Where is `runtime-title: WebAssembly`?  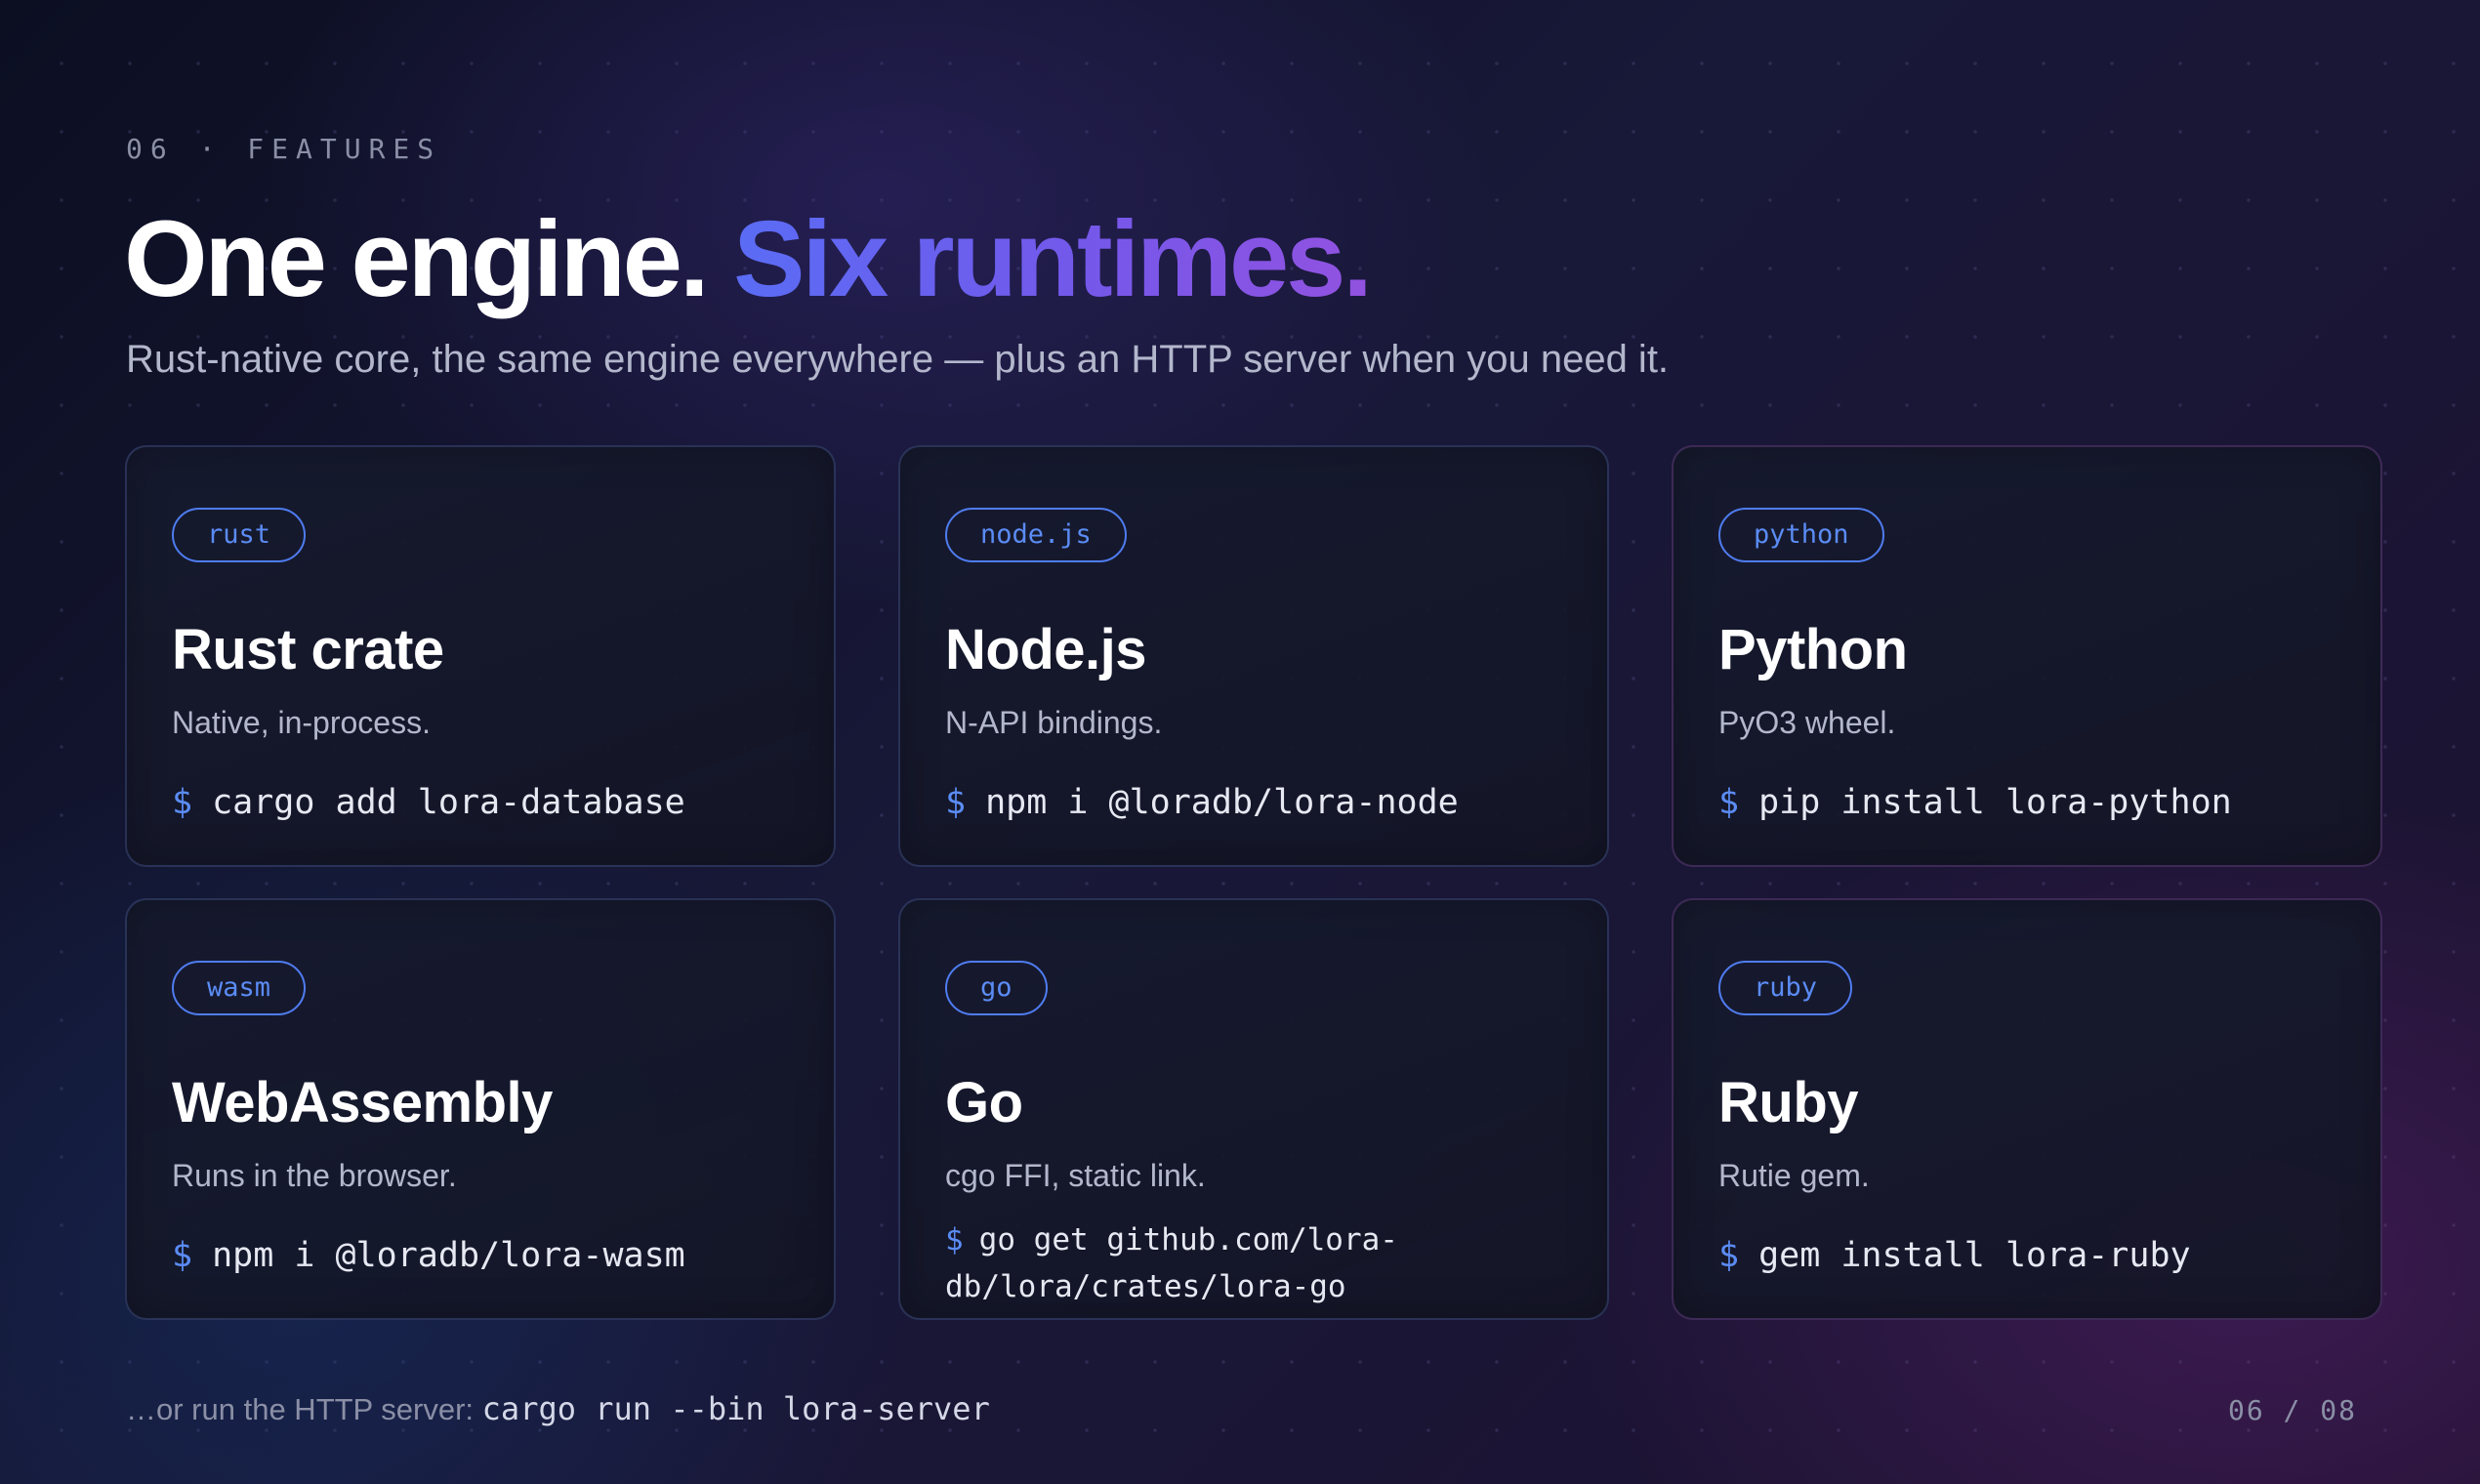 runtime-title: WebAssembly is located at coordinates (362, 1103).